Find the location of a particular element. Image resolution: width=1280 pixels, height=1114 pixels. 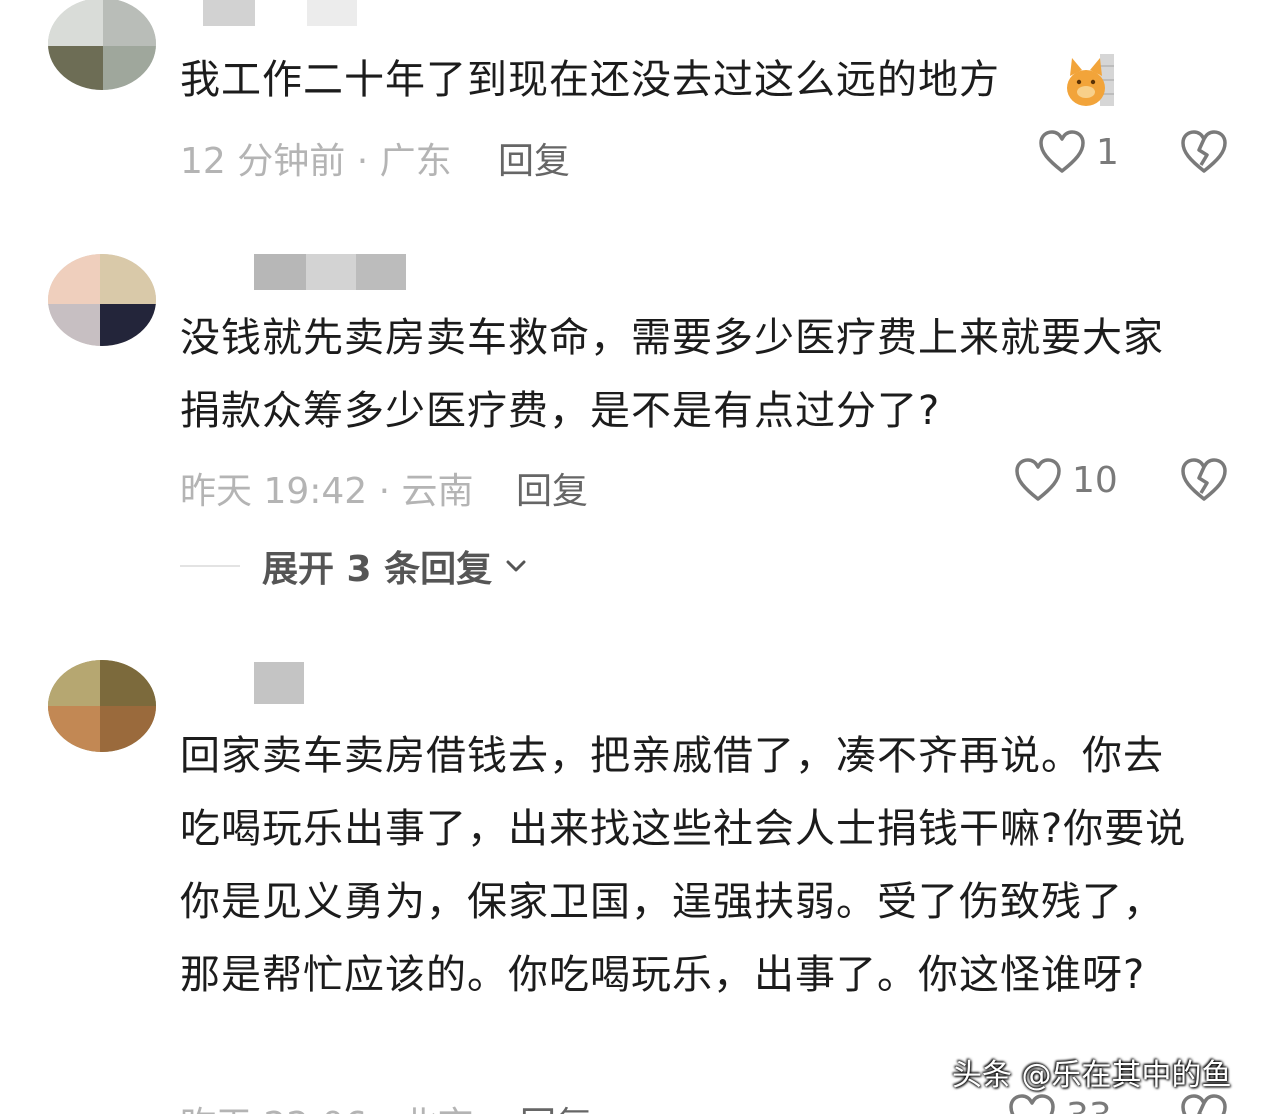

comment-text: 我工作二十年了到现在还没去过这么远的地方 is located at coordinates (590, 80).